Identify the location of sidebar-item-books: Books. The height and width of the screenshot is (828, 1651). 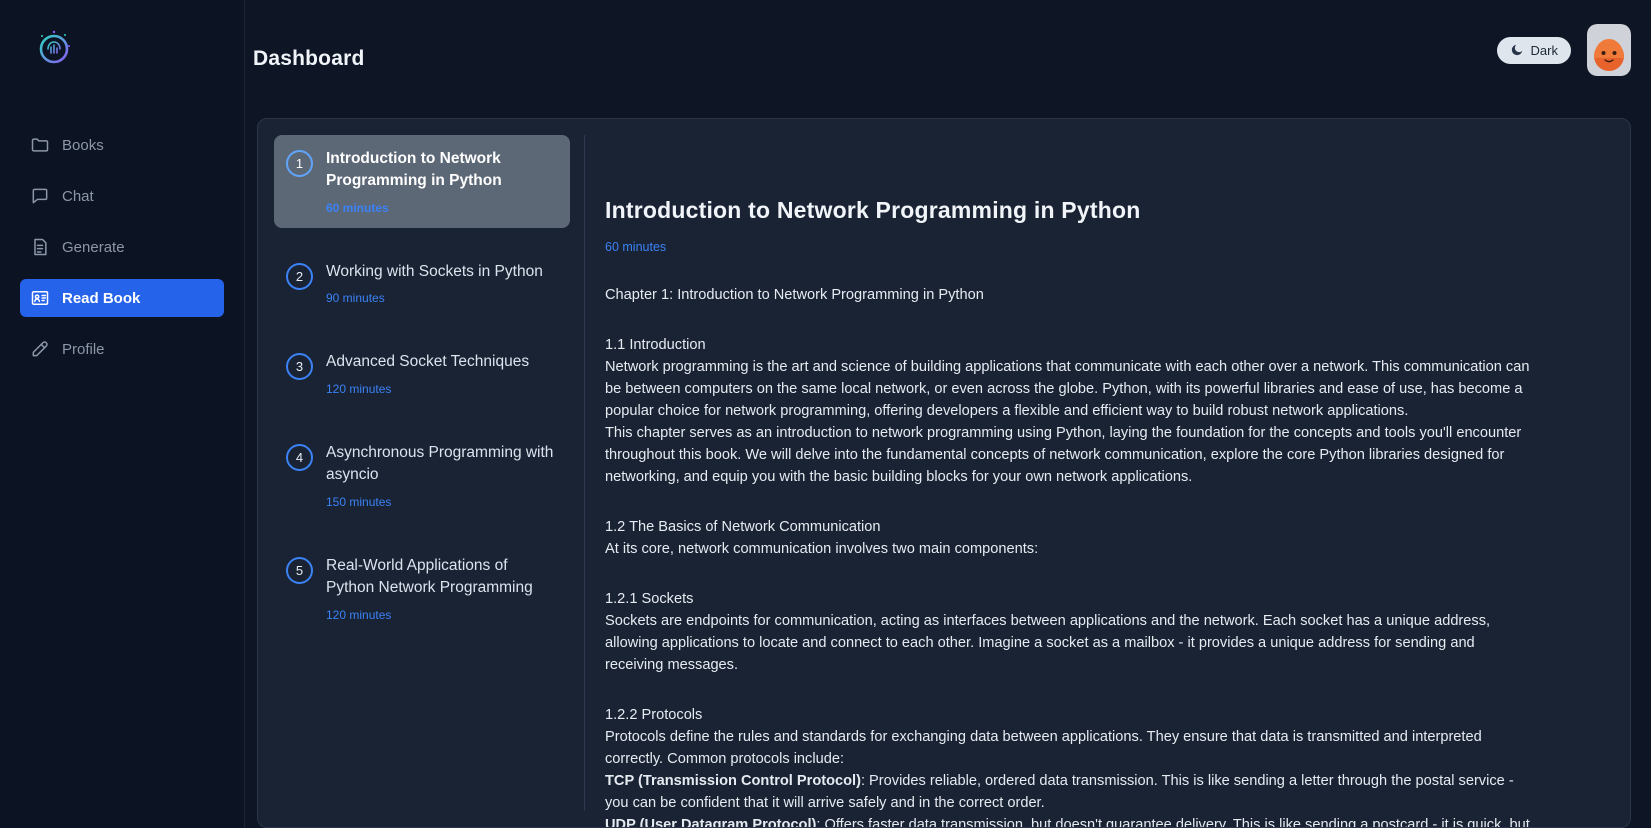
(122, 145).